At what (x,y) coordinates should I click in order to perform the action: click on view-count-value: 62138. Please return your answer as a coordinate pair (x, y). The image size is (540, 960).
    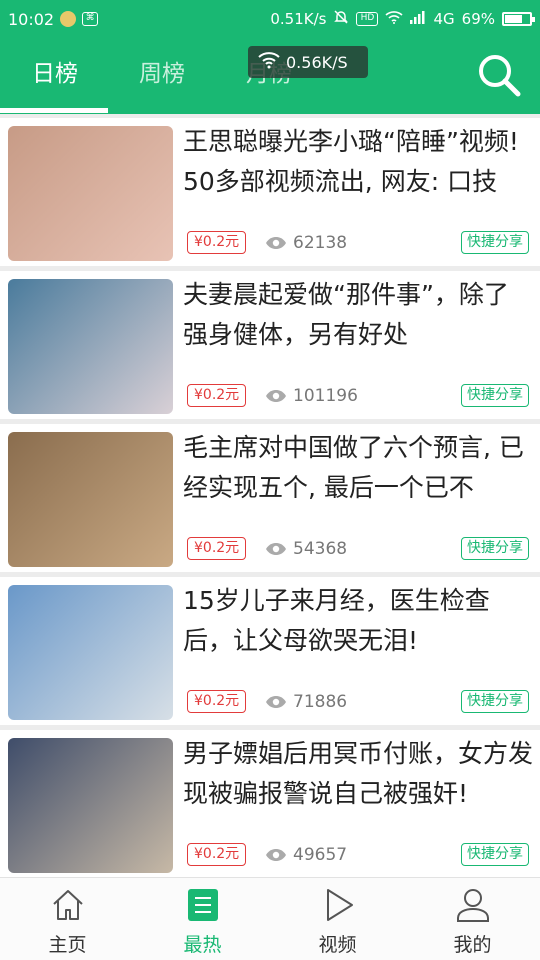
    Looking at the image, I should click on (320, 242).